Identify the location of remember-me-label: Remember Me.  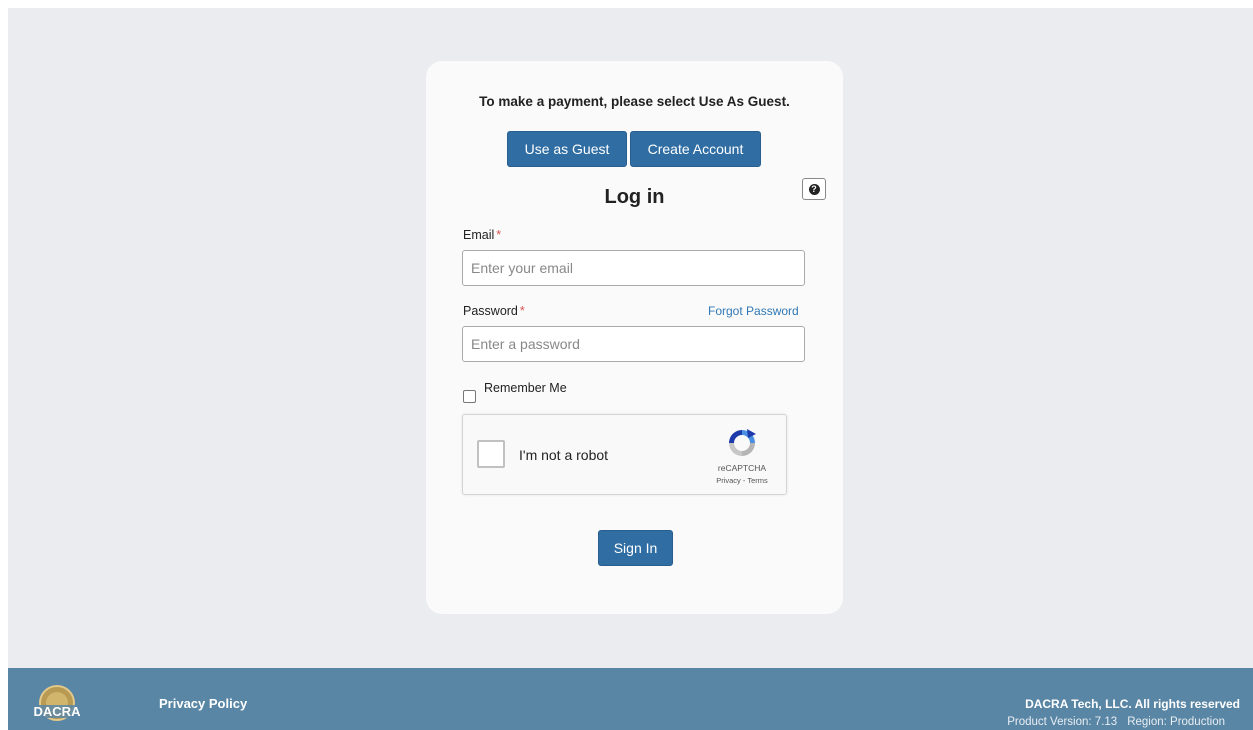
(525, 388).